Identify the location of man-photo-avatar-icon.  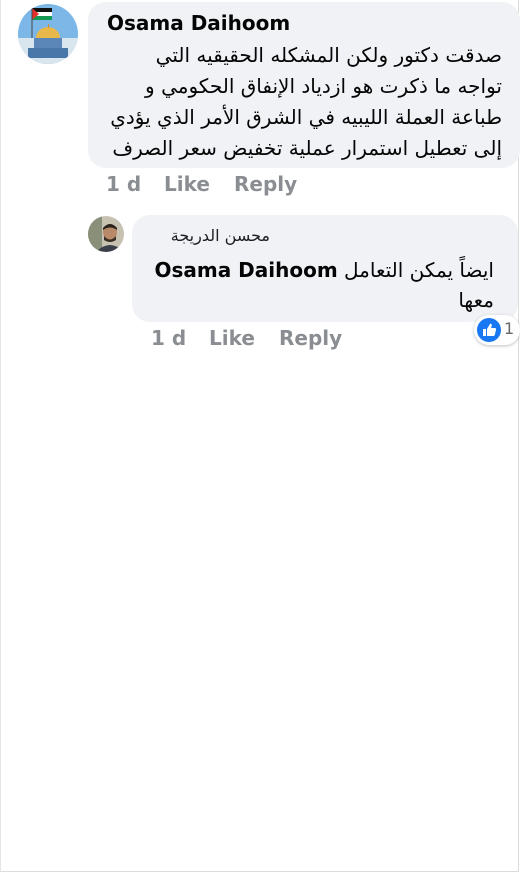
(106, 234).